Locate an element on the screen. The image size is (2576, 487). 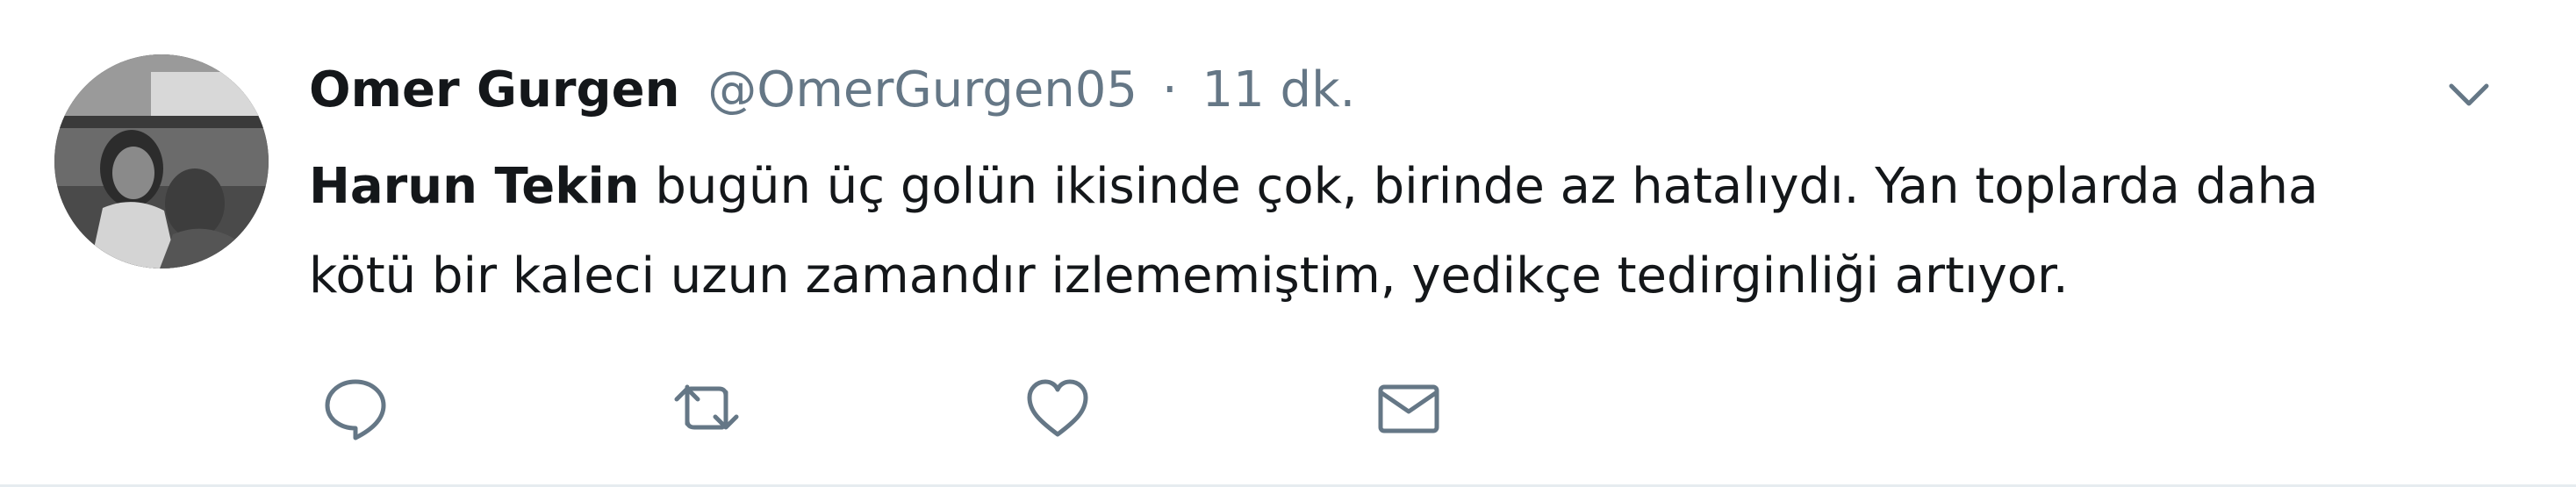
direct-message-button is located at coordinates (1409, 409).